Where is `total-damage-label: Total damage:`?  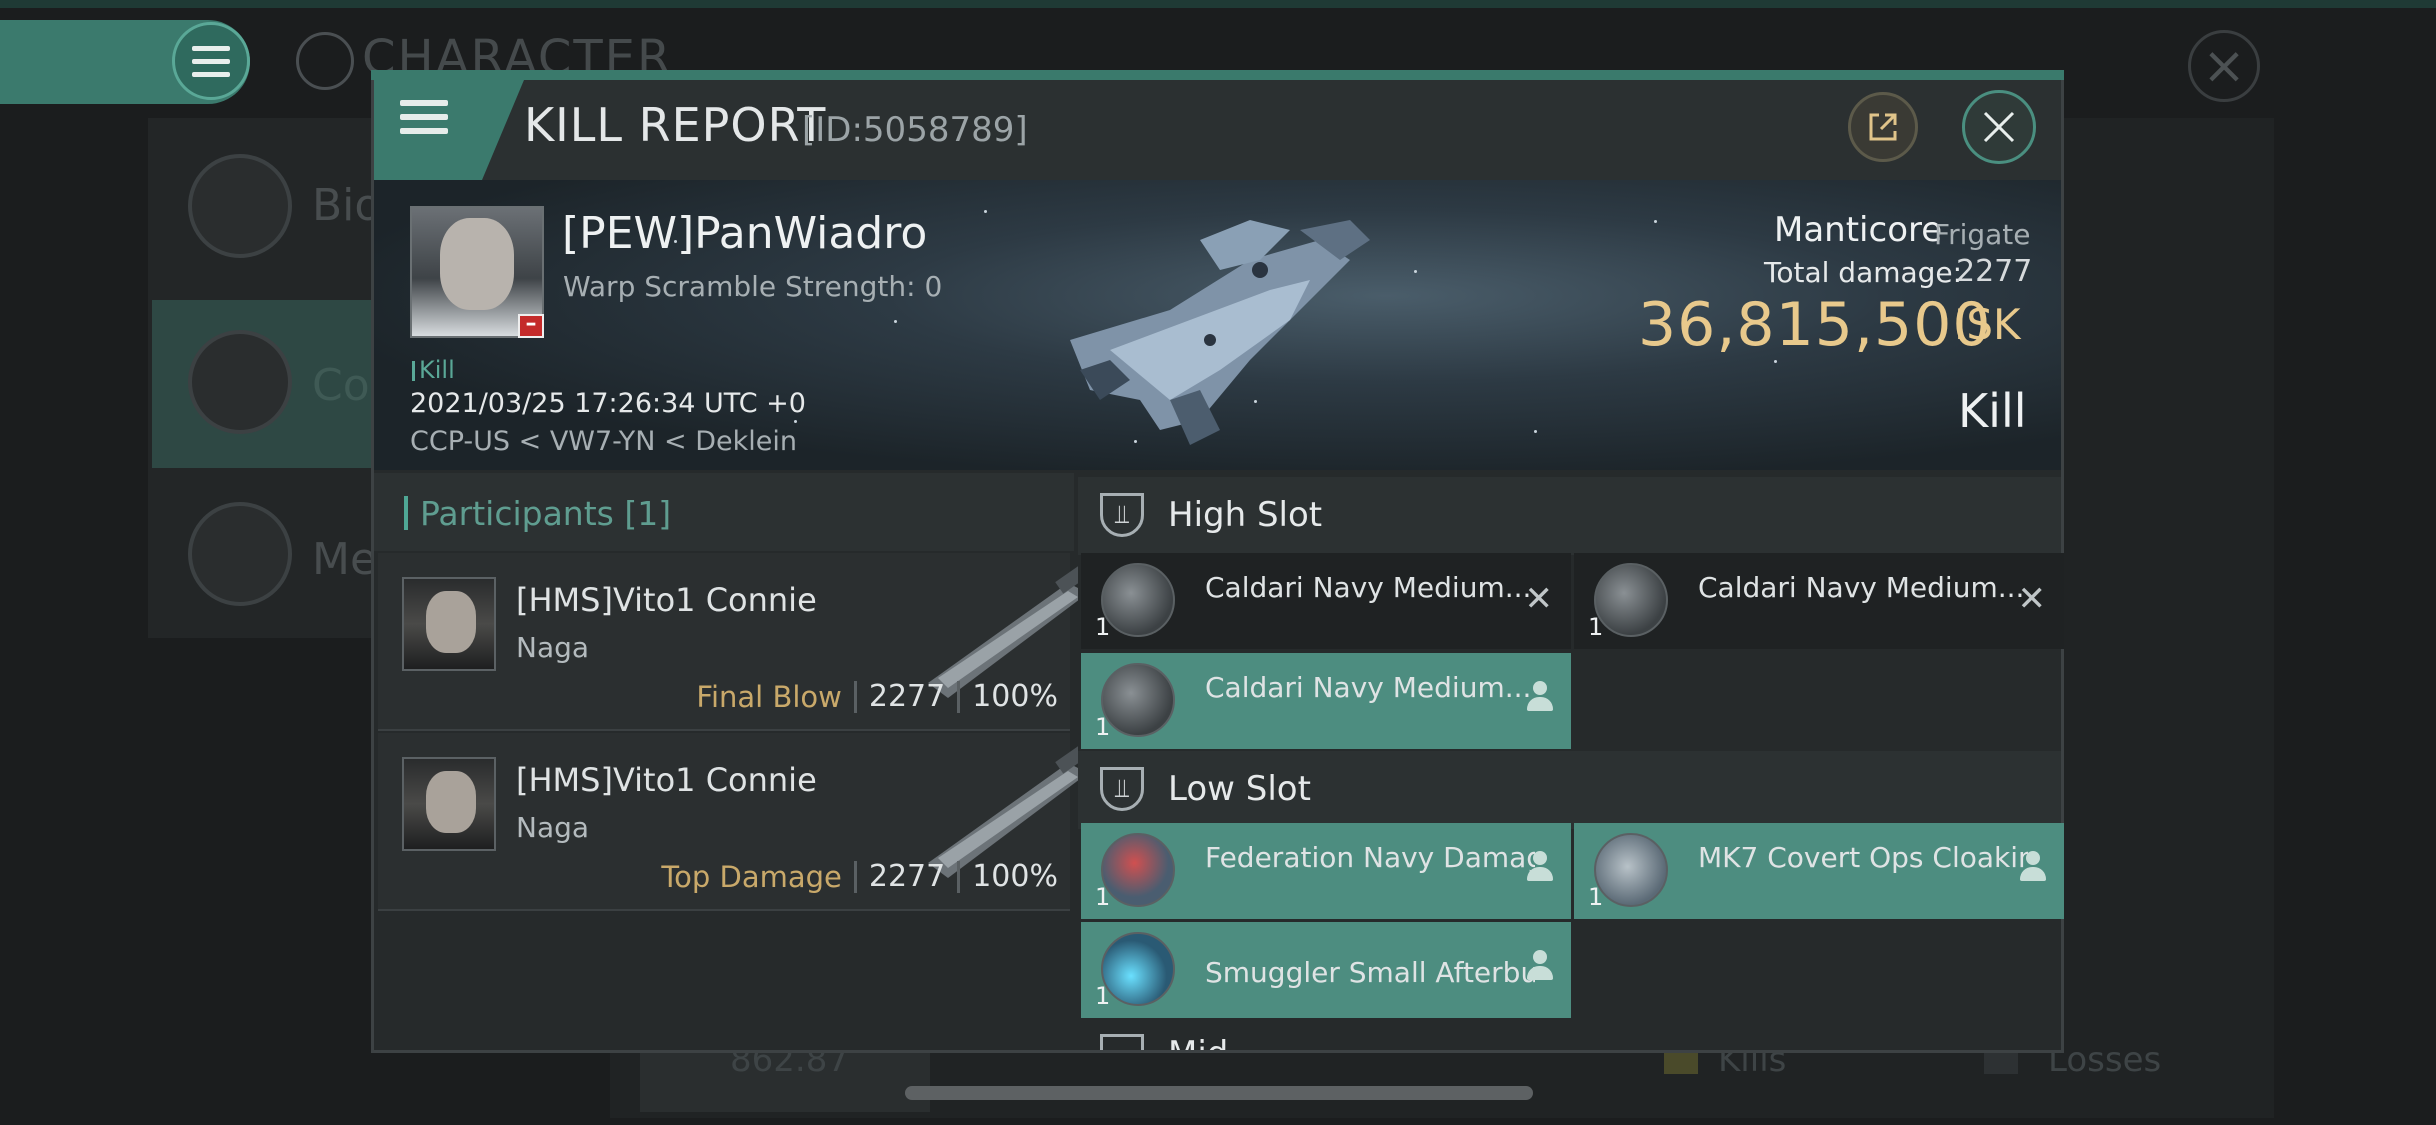 total-damage-label: Total damage: is located at coordinates (1863, 272).